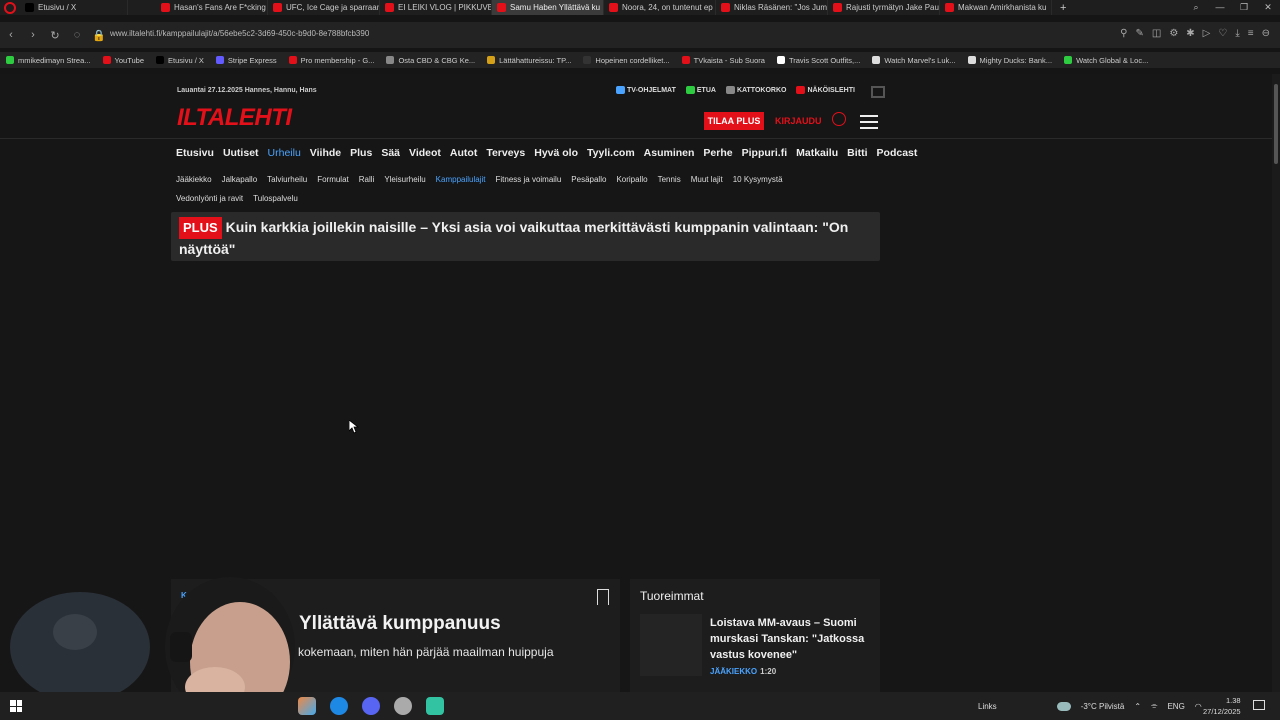  Describe the element at coordinates (275, 198) in the screenshot. I see `sub-nav-item: Tulospalvelu` at that location.